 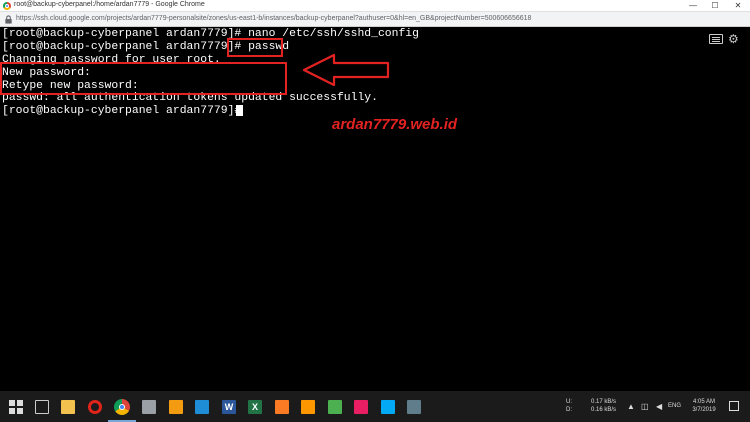 I want to click on word-icon-label: W, so click(x=229, y=407).